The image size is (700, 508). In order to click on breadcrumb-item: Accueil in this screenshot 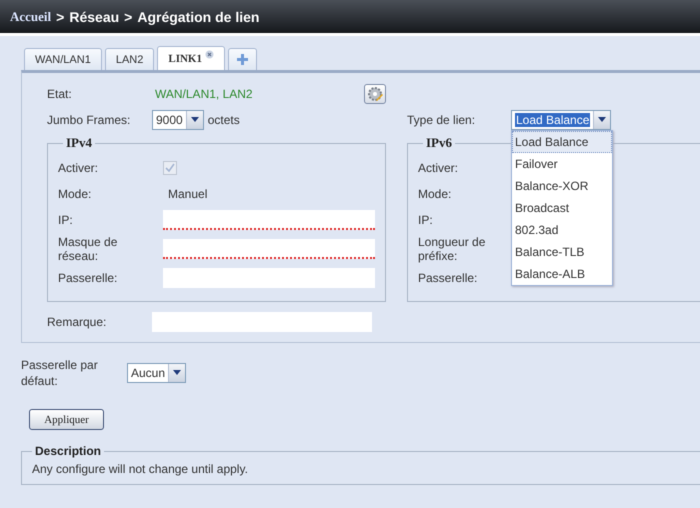, I will do `click(31, 16)`.